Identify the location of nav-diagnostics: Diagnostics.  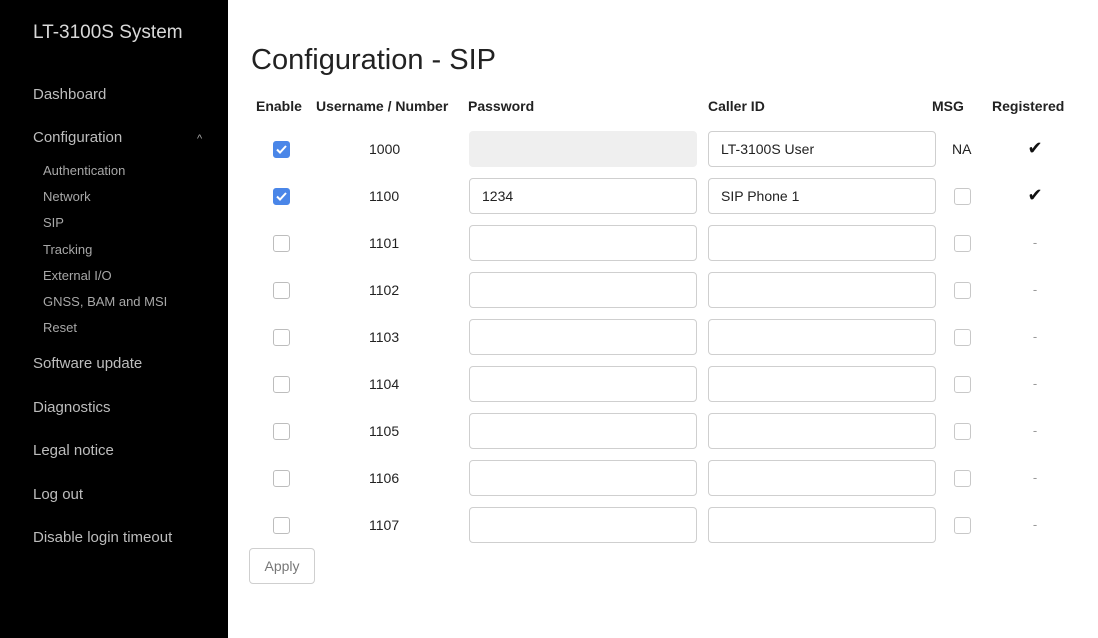
(72, 407).